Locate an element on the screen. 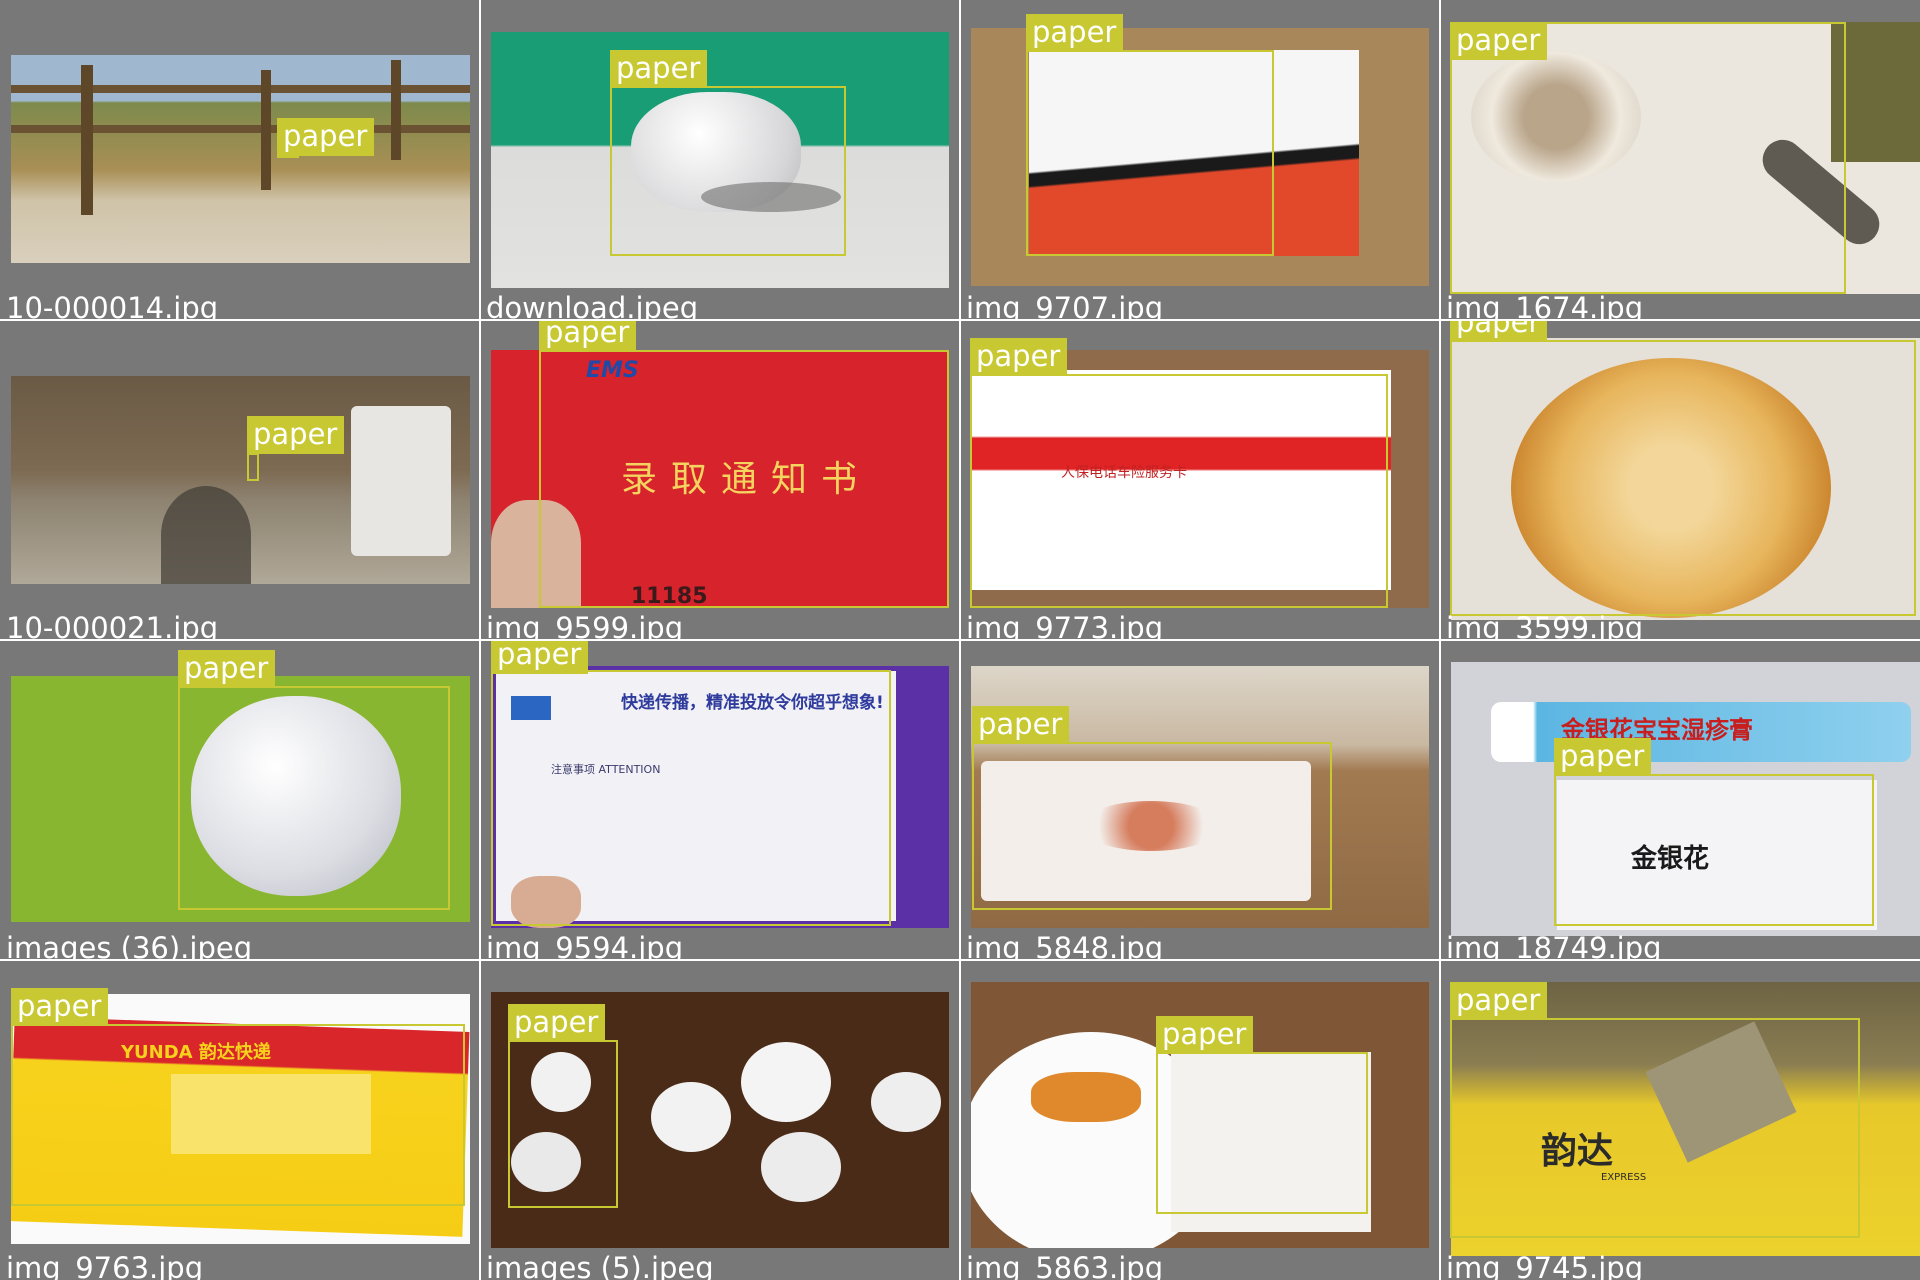 The image size is (1920, 1280). tile-img-1674: paper img_1674.jpg is located at coordinates (1680, 160).